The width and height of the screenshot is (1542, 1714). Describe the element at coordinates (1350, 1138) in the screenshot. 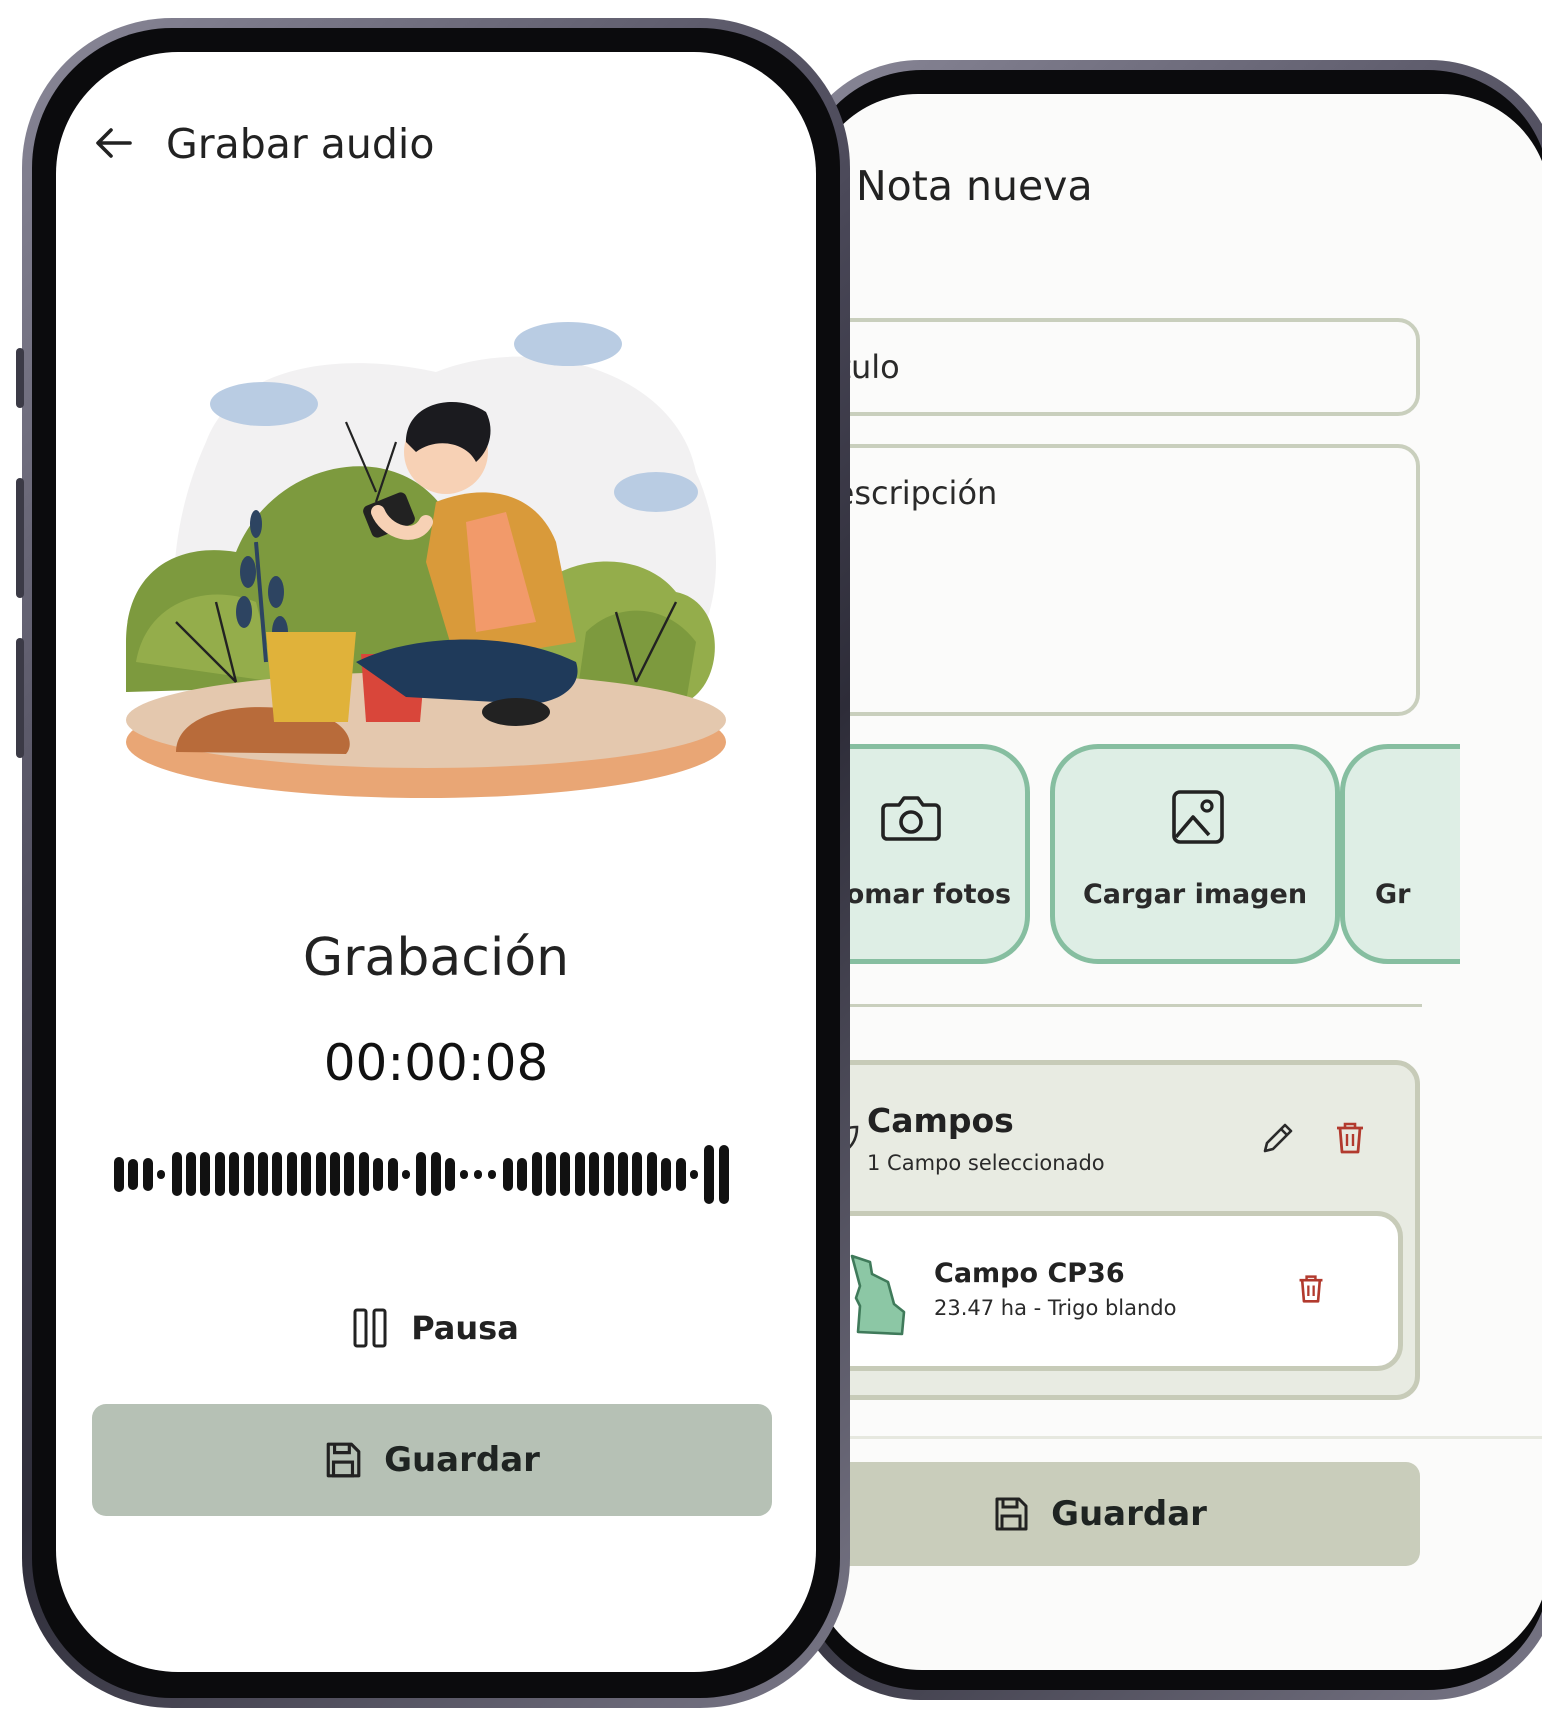

I see `delete-trash-icon` at that location.